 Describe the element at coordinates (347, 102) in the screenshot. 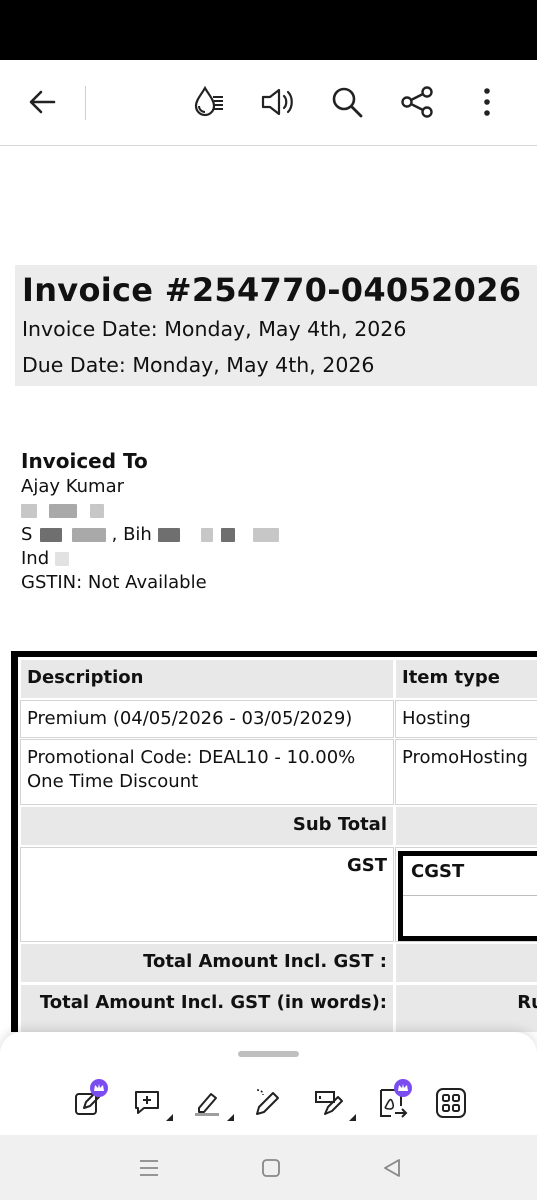

I see `search-icon` at that location.